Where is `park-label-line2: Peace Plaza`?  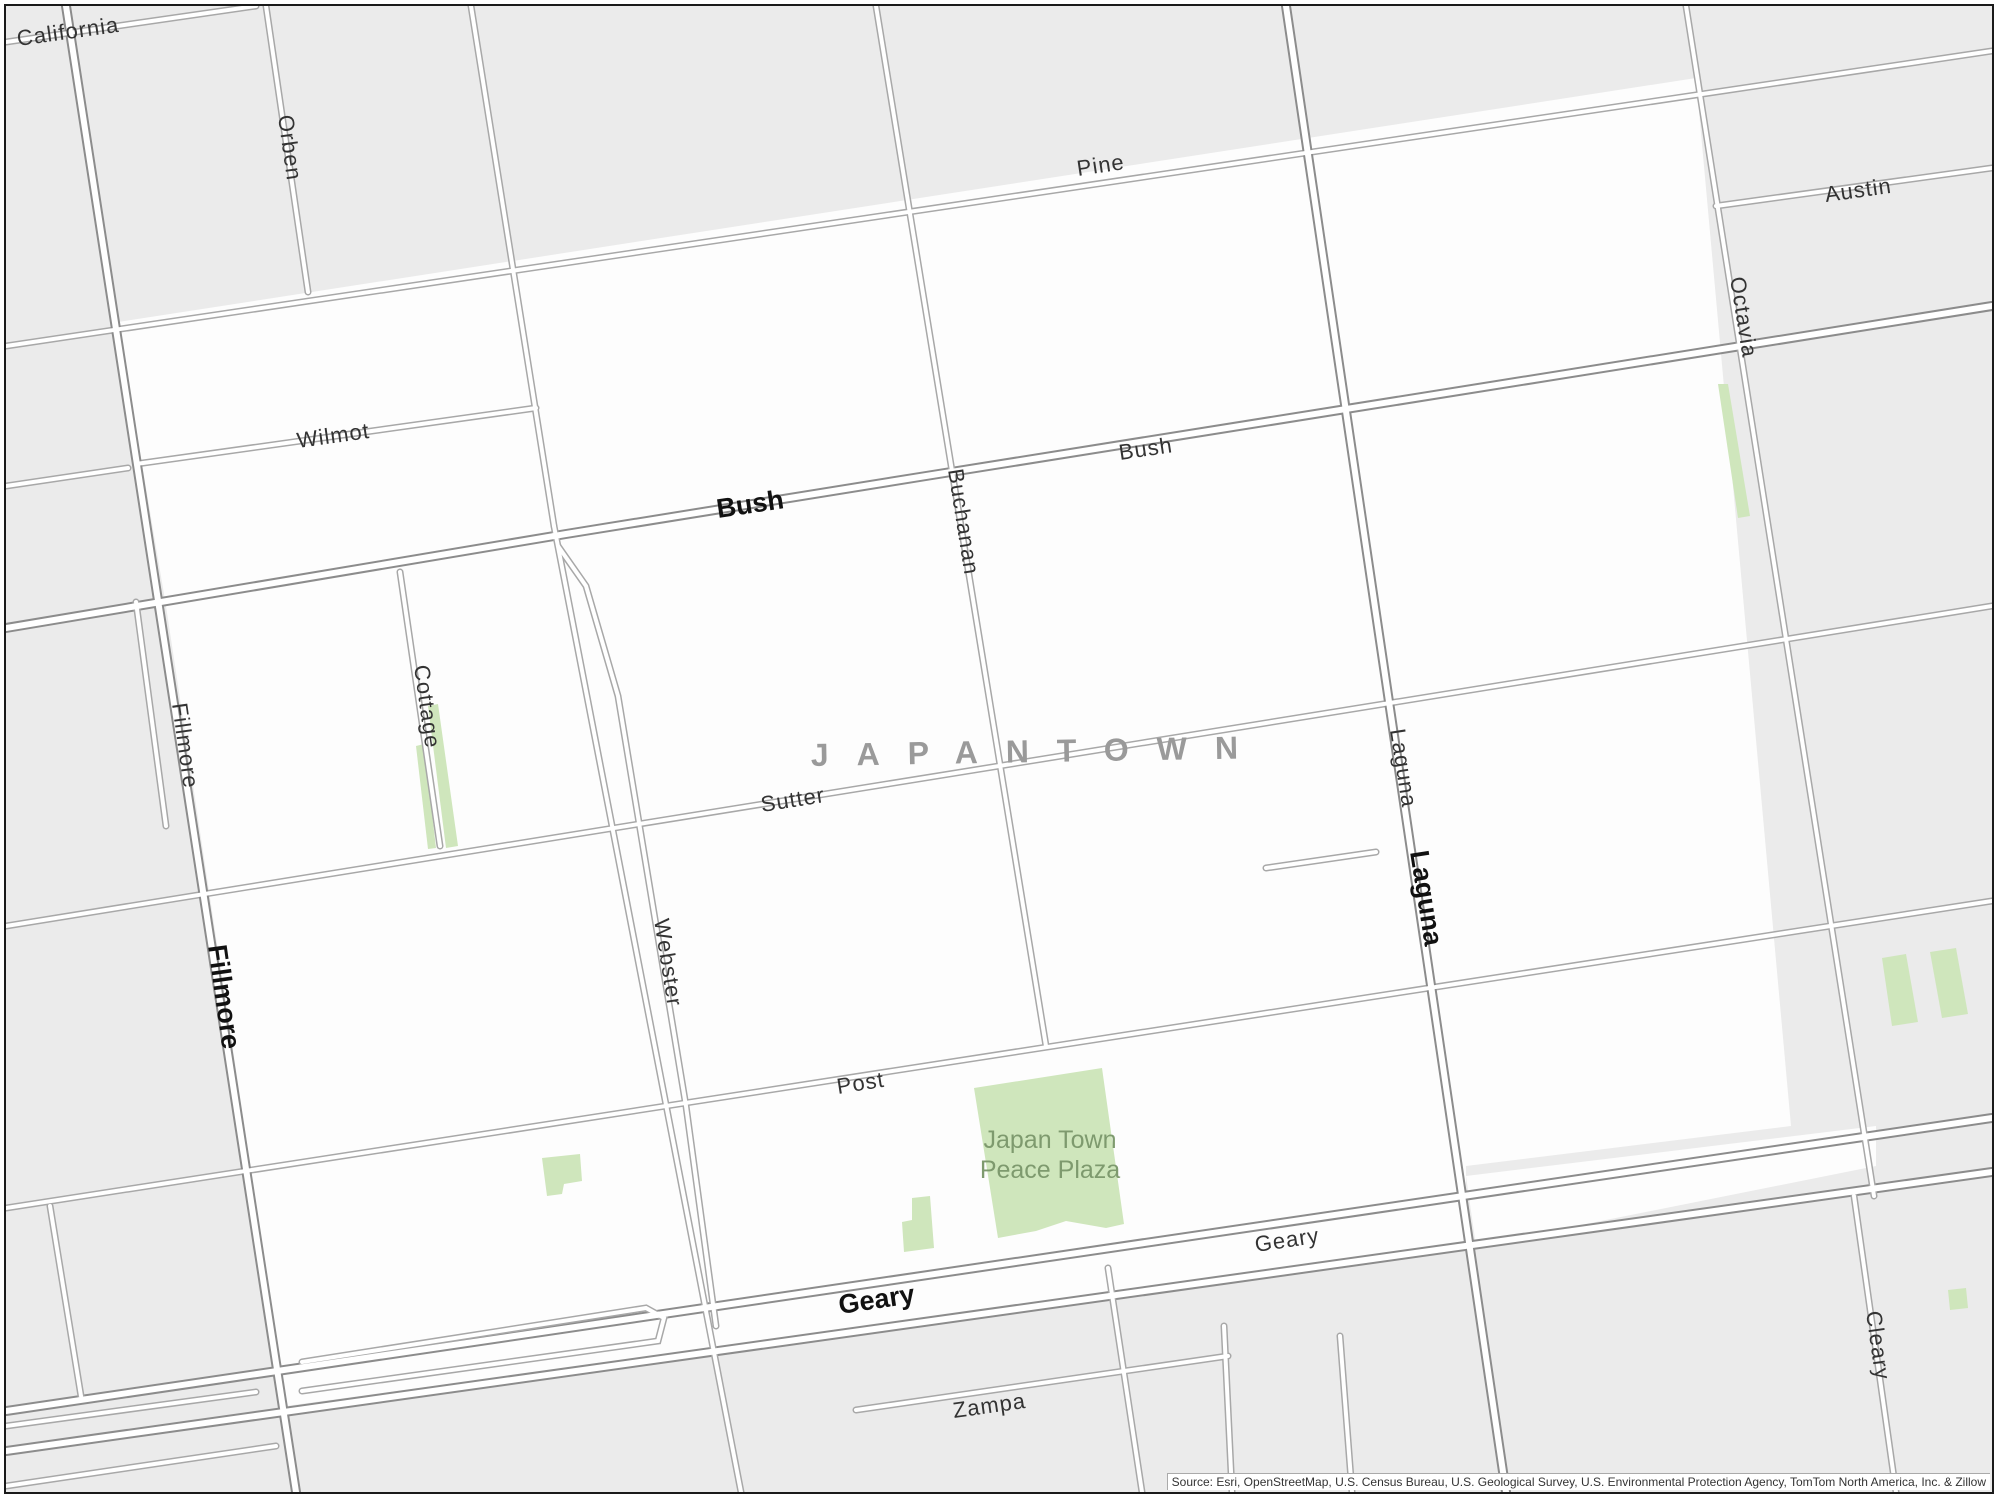 park-label-line2: Peace Plaza is located at coordinates (1050, 1170).